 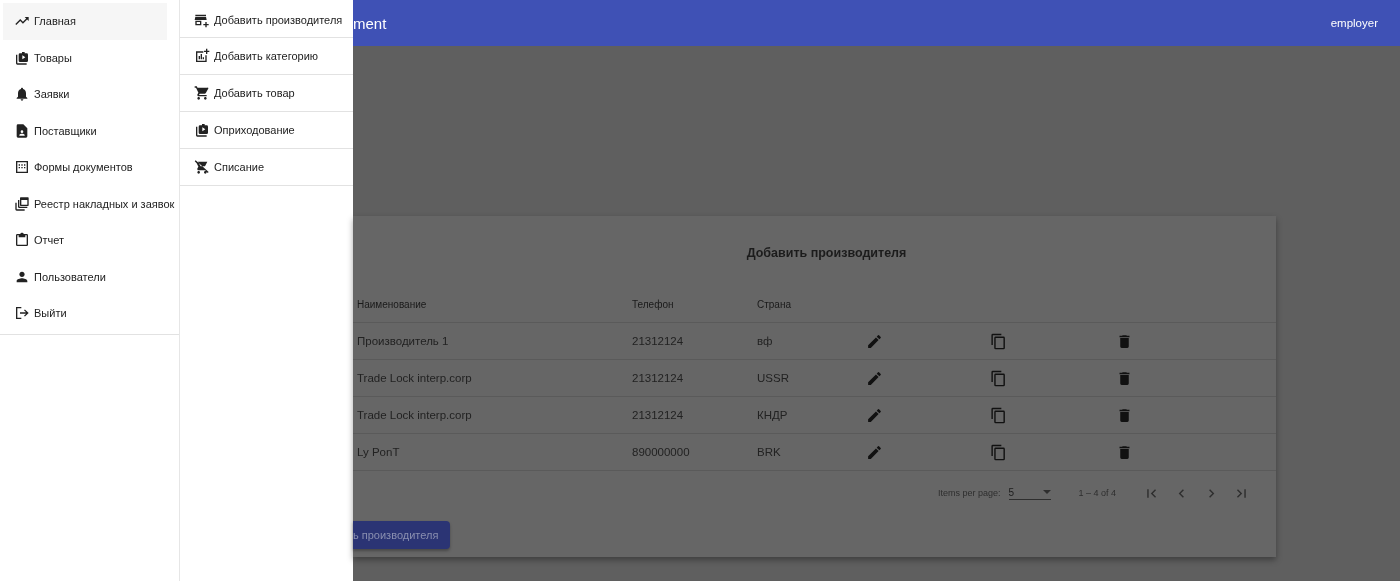 I want to click on sidebar-item: Товары, so click(x=90, y=57).